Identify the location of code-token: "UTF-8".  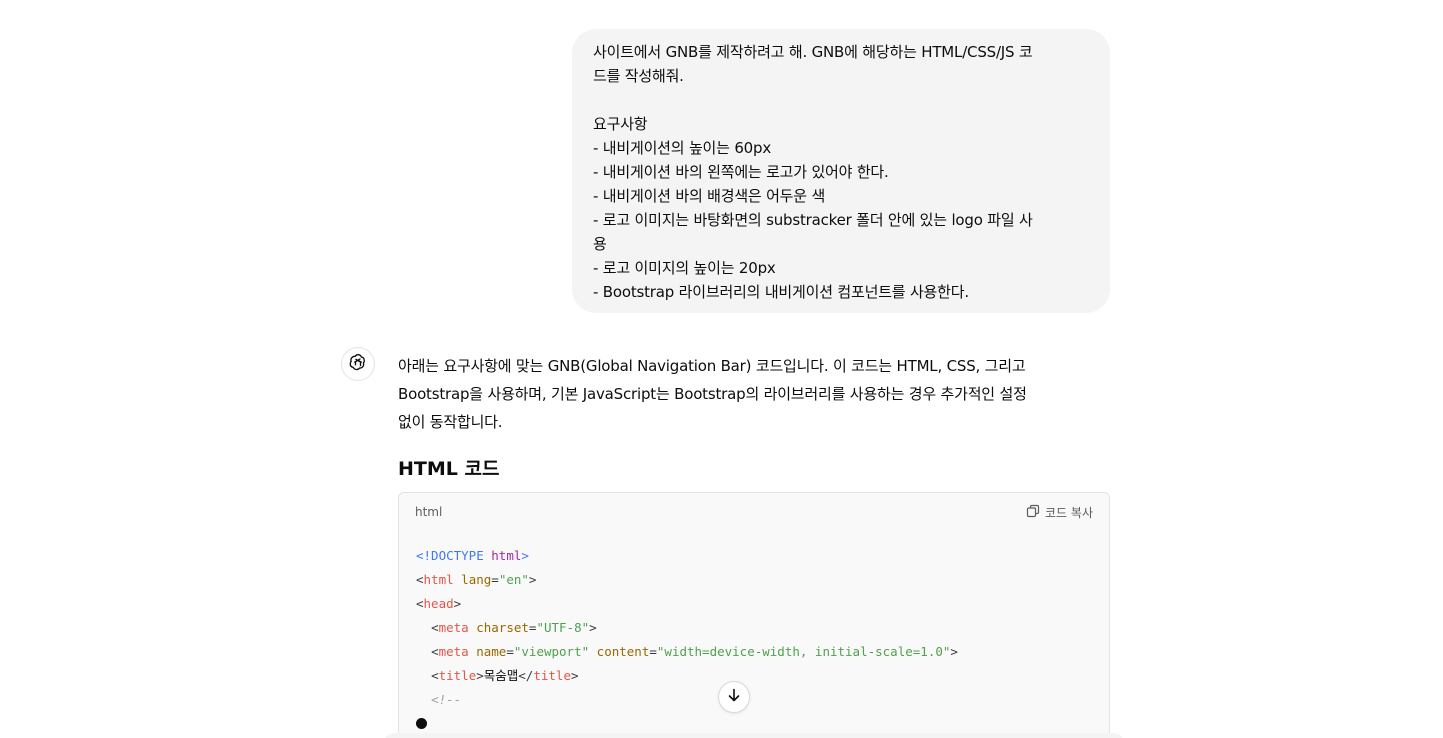
(563, 627).